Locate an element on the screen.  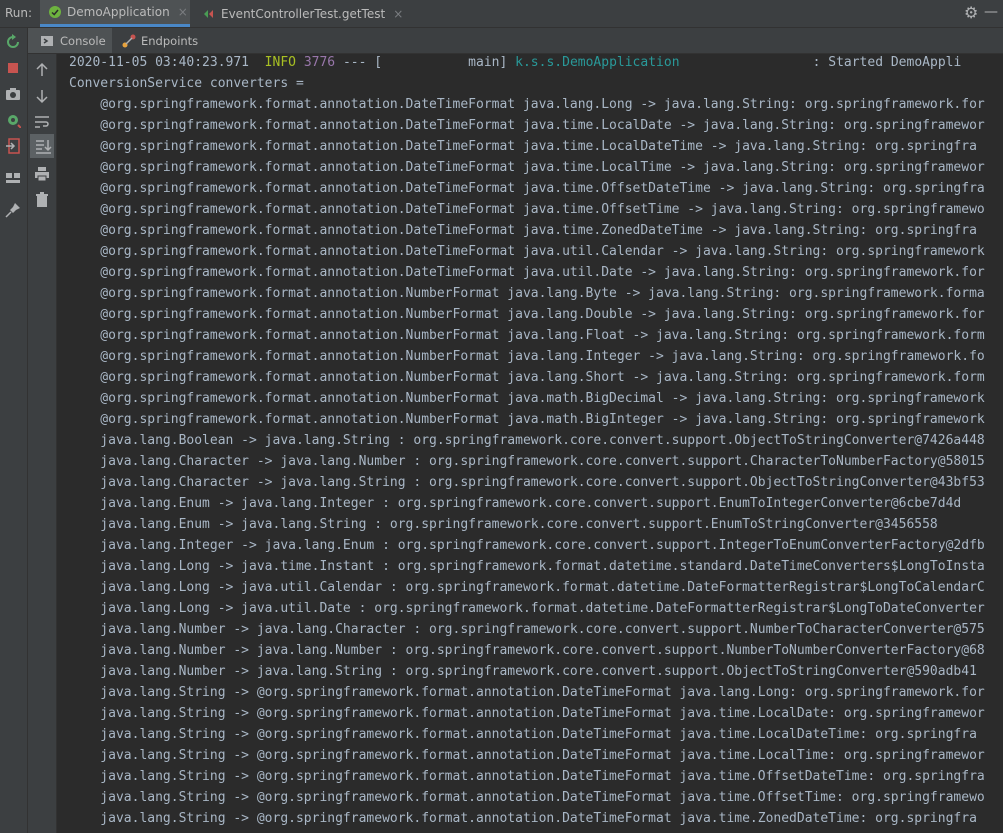
tab-label: DemoApplication is located at coordinates (118, 12).